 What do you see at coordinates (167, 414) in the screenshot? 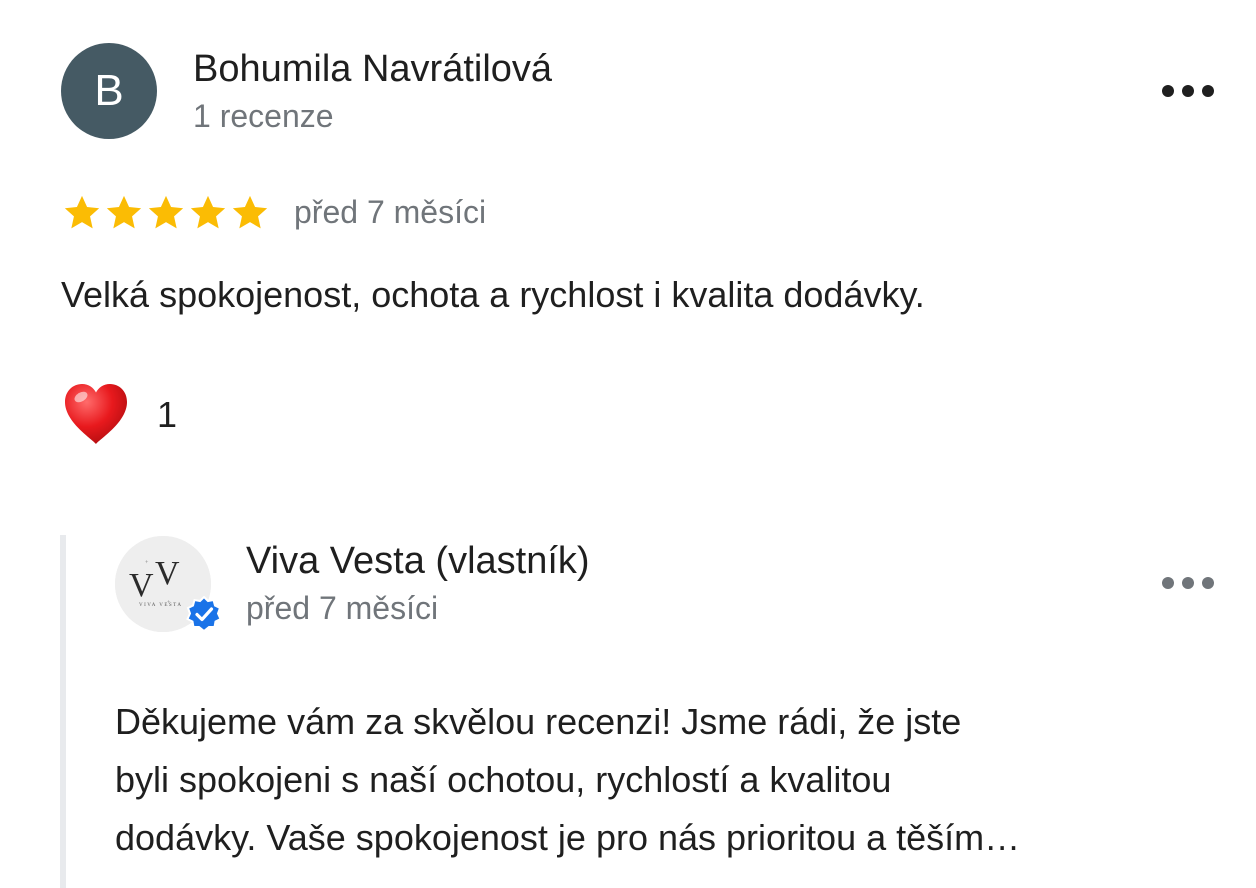
I see `reaction-count: 1` at bounding box center [167, 414].